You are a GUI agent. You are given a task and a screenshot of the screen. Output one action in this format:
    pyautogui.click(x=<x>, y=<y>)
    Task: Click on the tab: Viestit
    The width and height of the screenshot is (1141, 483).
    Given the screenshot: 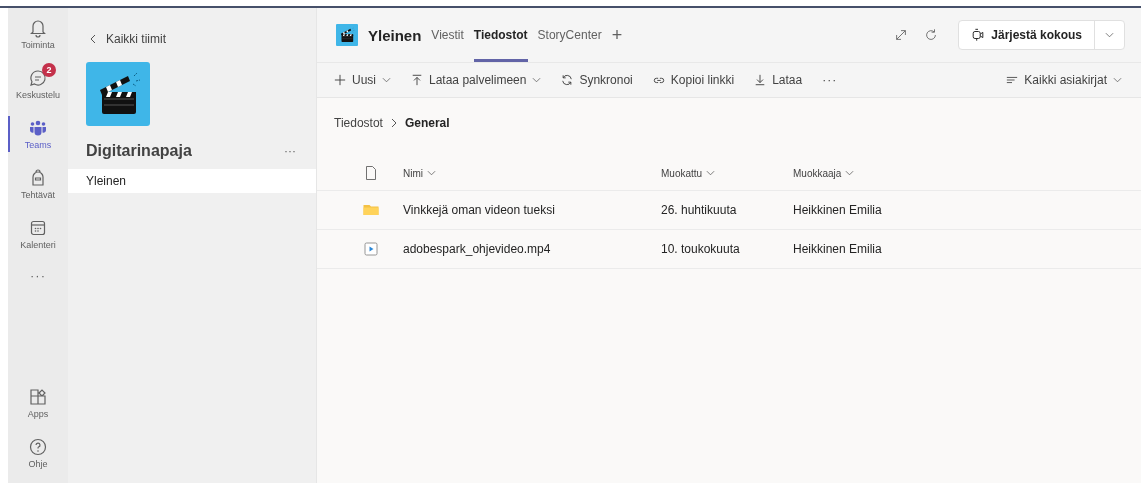 What is the action you would take?
    pyautogui.click(x=447, y=35)
    